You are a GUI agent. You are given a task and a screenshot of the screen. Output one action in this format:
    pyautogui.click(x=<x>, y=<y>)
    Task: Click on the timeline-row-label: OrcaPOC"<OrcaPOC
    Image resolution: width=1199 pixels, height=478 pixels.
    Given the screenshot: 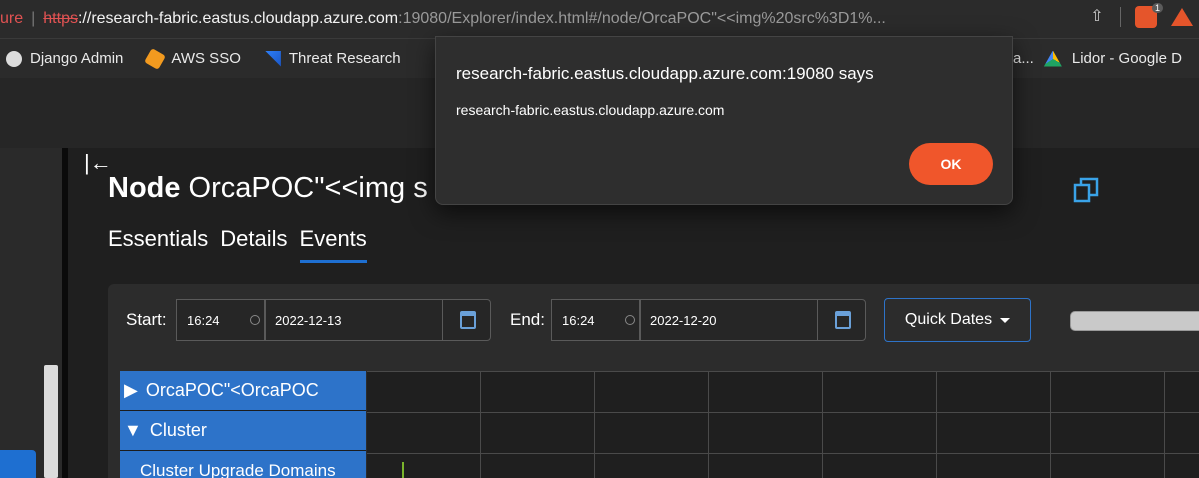 What is the action you would take?
    pyautogui.click(x=232, y=390)
    